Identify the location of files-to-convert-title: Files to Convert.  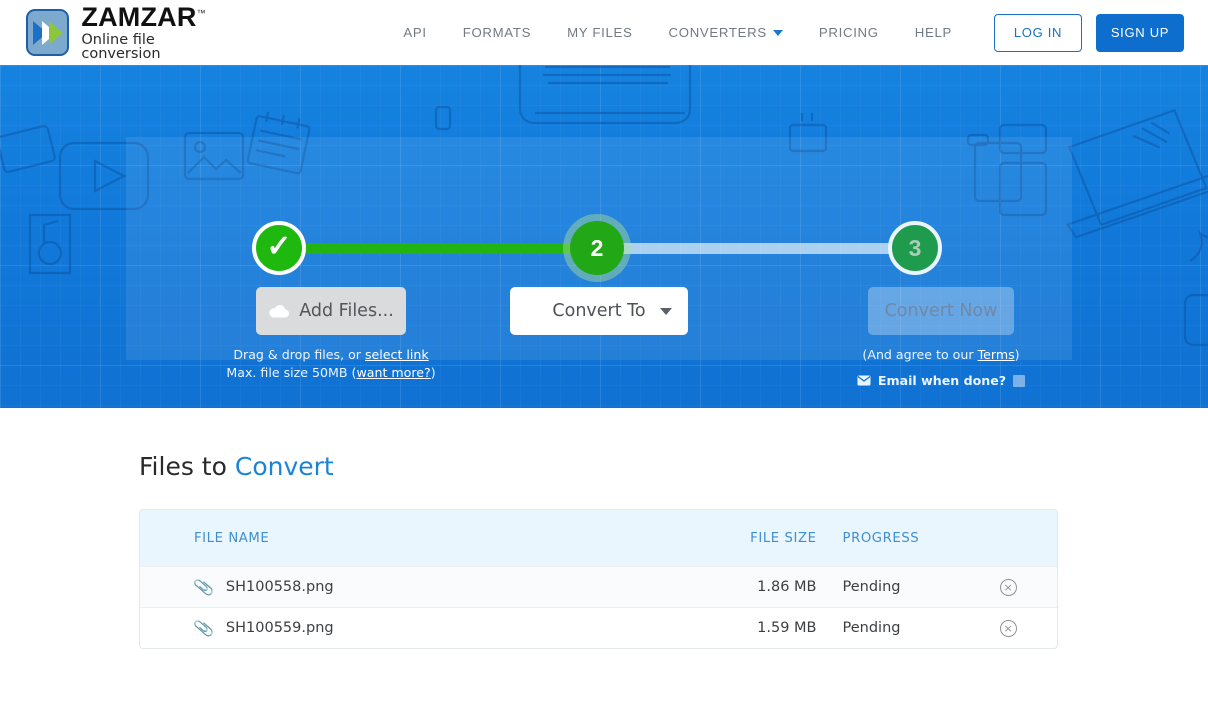
(673, 466).